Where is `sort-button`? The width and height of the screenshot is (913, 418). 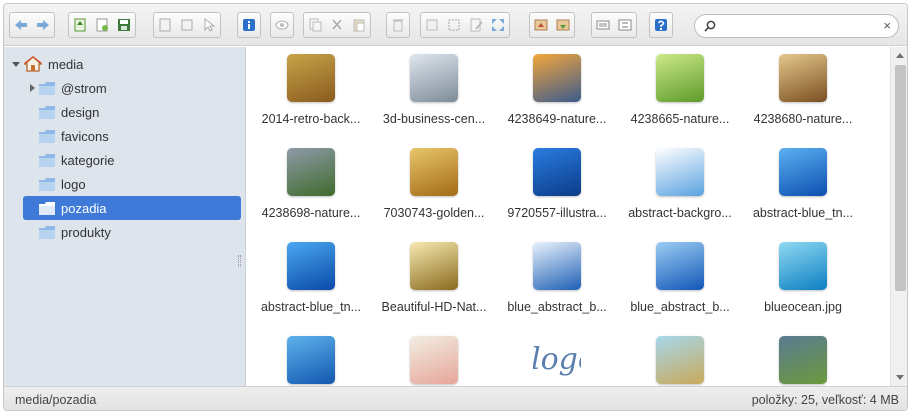
sort-button is located at coordinates (625, 25).